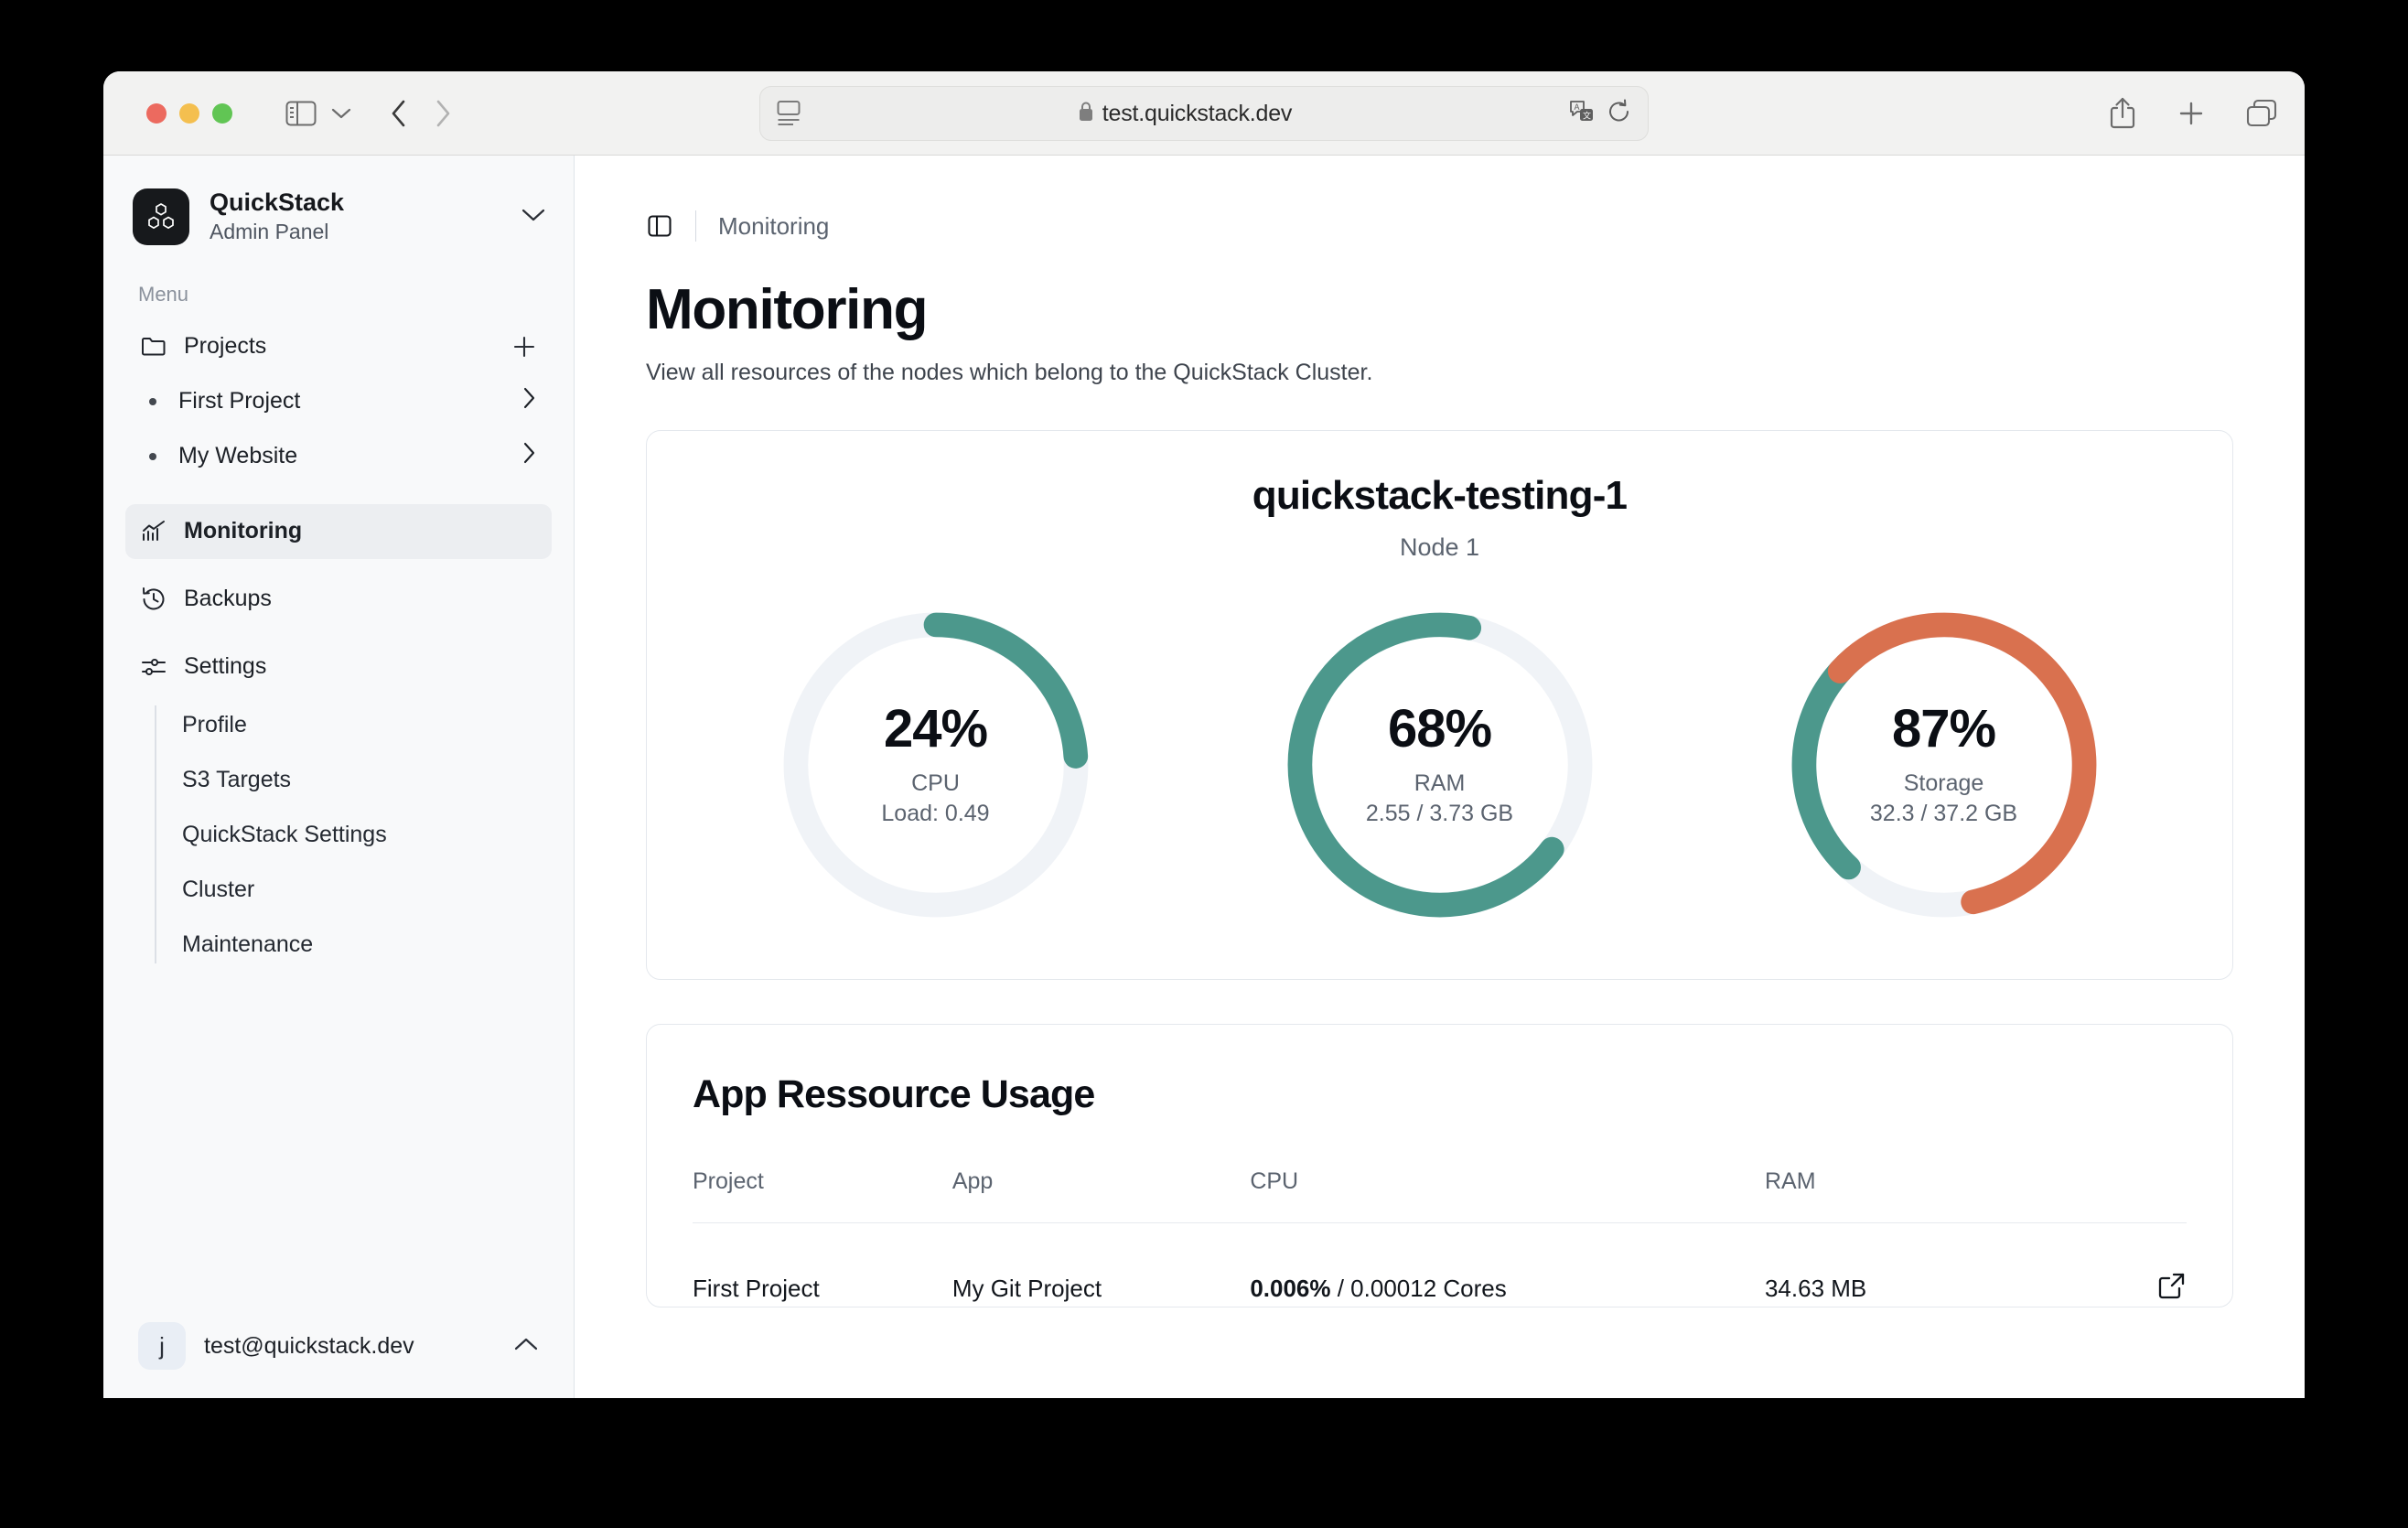 The image size is (2408, 1528). I want to click on column-header-actions, so click(2147, 1195).